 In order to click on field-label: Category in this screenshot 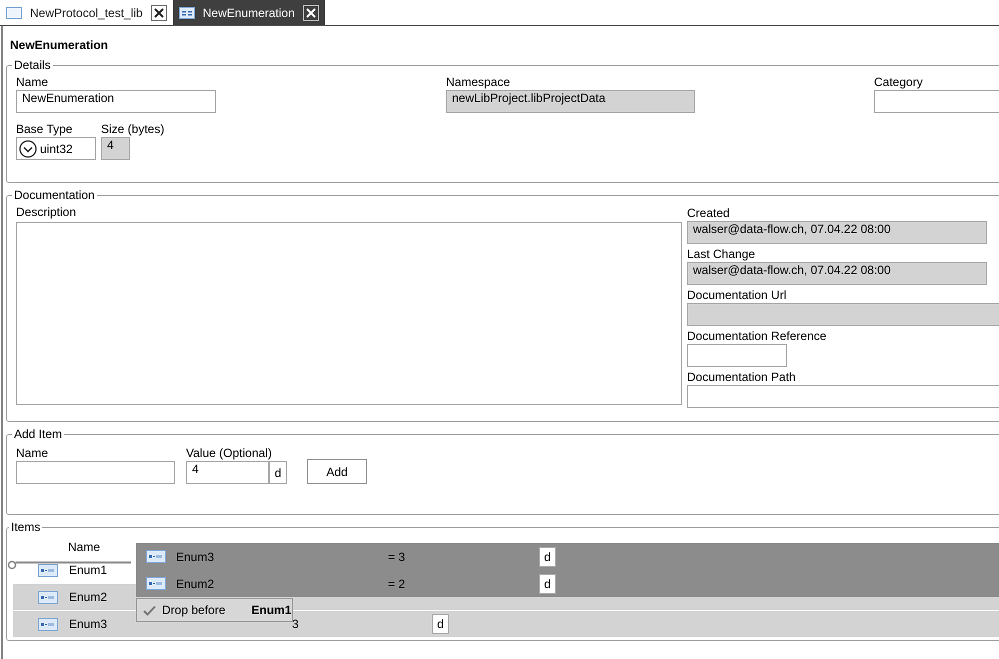, I will do `click(899, 82)`.